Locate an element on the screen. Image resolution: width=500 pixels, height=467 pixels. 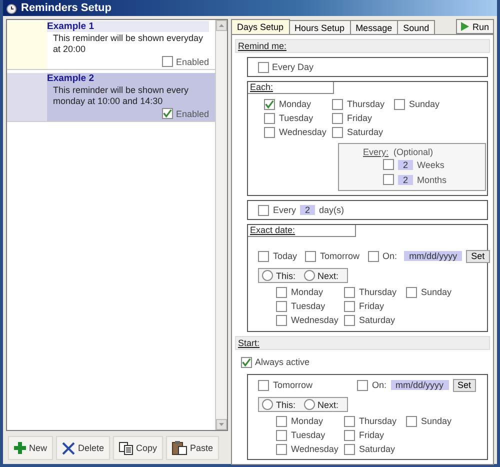
group-heading: Every: is located at coordinates (376, 152).